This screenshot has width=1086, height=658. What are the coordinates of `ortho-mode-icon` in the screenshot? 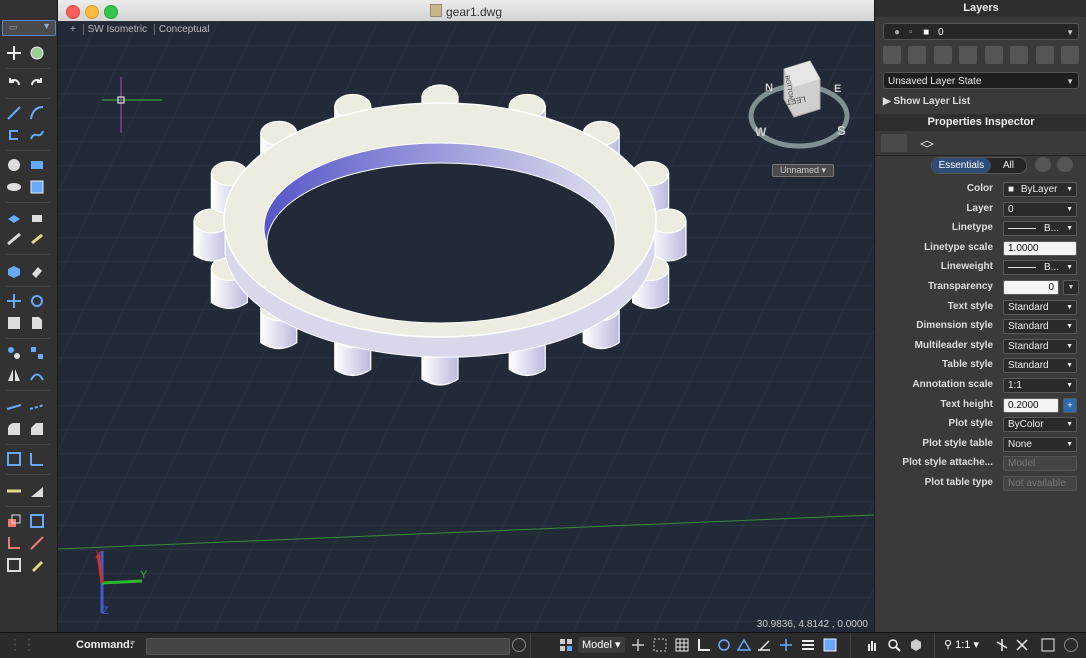 It's located at (704, 645).